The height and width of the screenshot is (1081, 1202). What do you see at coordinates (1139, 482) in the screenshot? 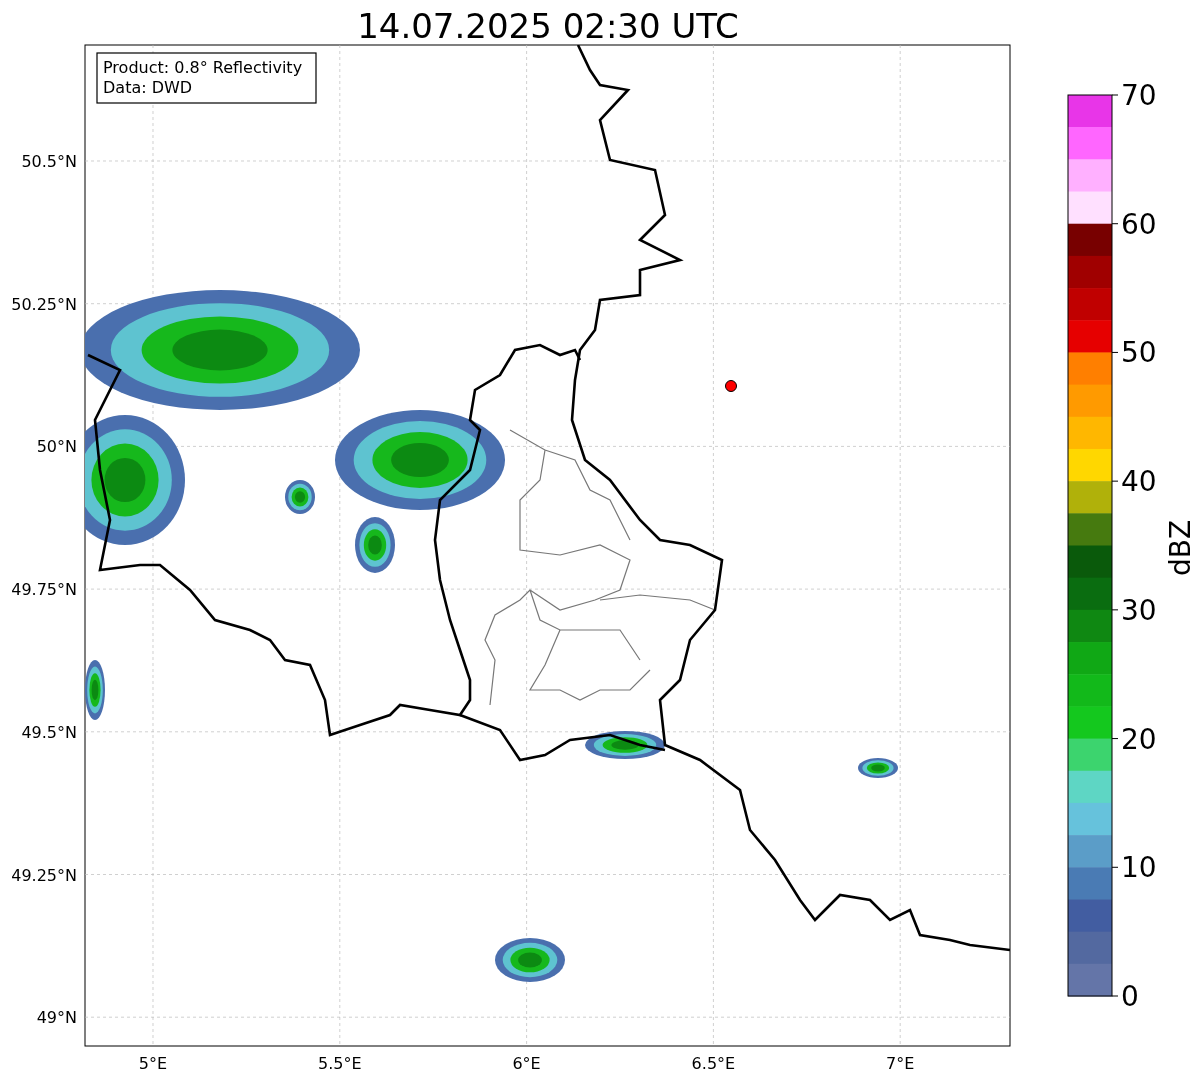
I see `colorbar-tick-label: 40` at bounding box center [1139, 482].